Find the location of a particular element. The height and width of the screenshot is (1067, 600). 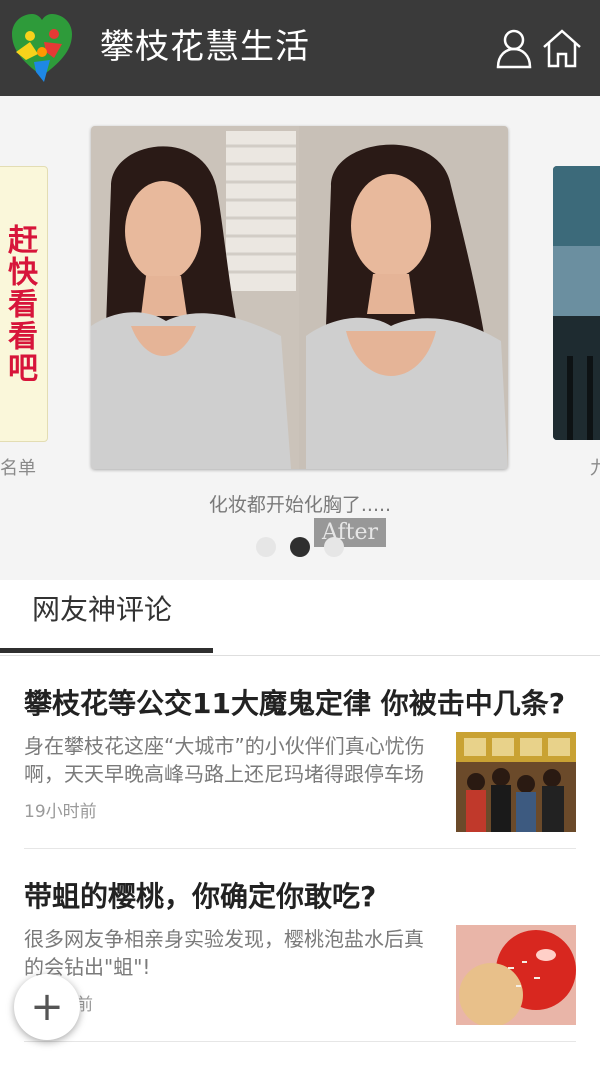

user-icon is located at coordinates (514, 48).